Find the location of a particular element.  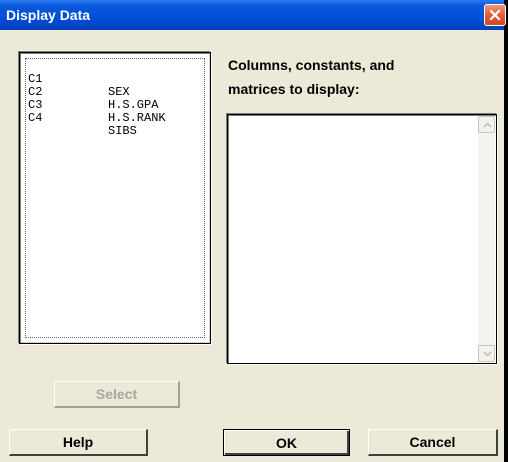

scroll-down-button is located at coordinates (486, 353).